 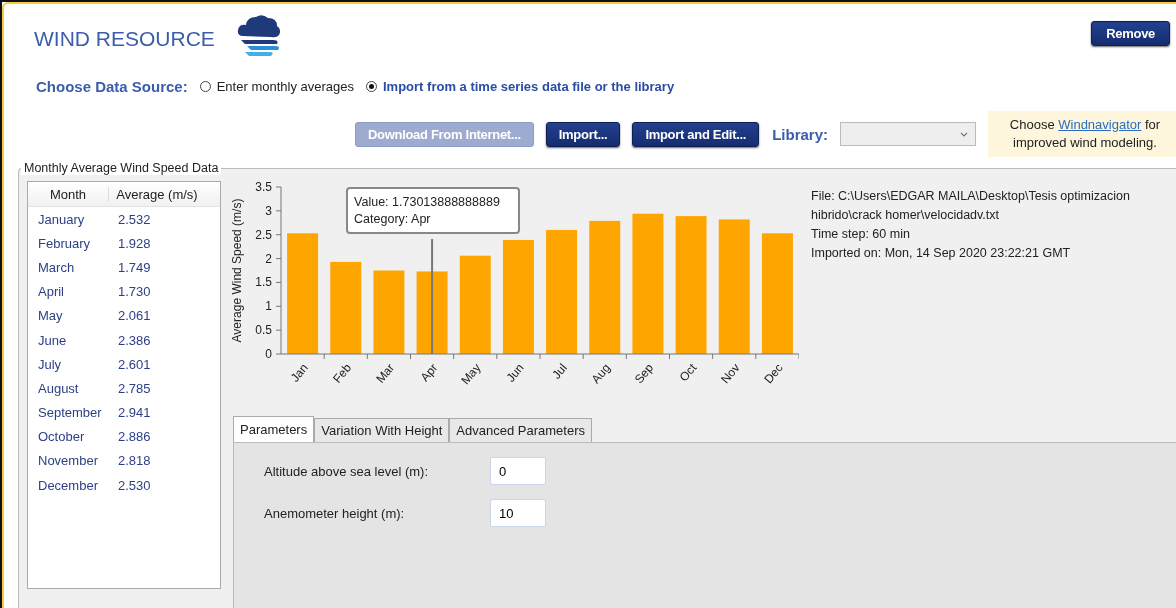 What do you see at coordinates (135, 267) in the screenshot?
I see `table-cell-text: 1.749` at bounding box center [135, 267].